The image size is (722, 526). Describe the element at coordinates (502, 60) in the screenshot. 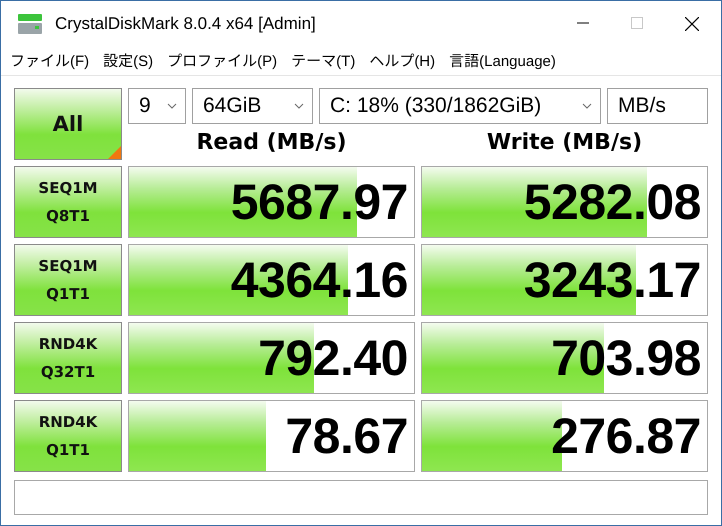

I see `menu-item: 言語(Language)` at that location.